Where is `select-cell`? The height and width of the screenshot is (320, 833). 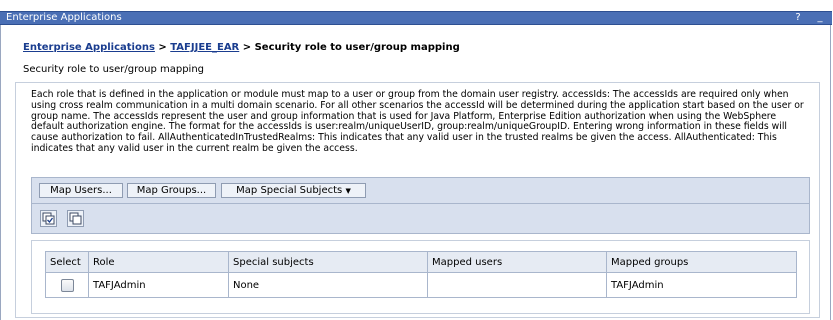 select-cell is located at coordinates (67, 285).